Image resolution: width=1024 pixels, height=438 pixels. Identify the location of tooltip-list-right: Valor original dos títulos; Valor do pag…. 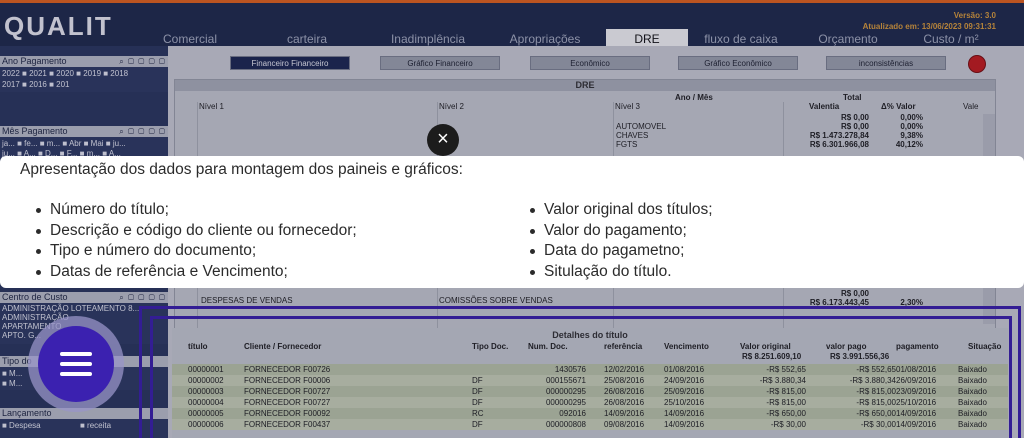
(619, 241).